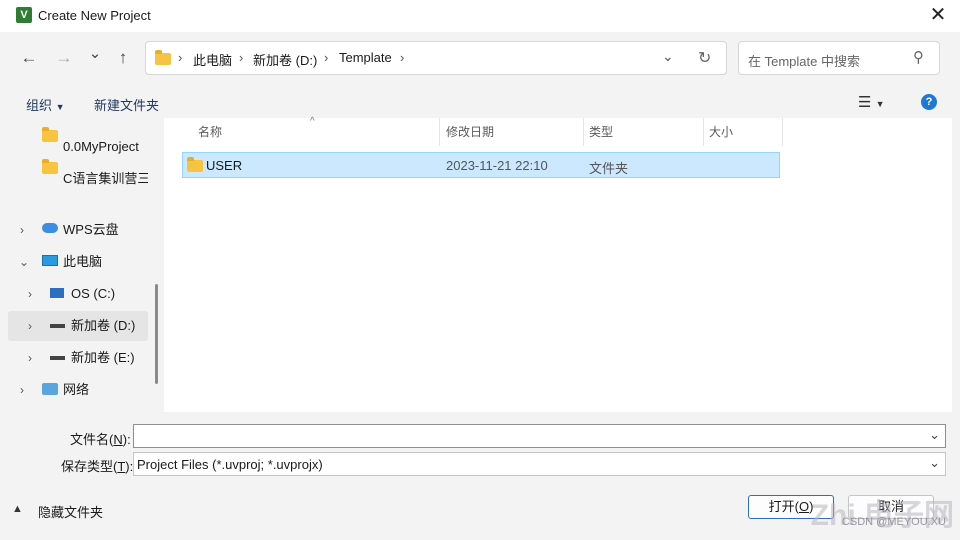 The image size is (960, 540). I want to click on close-button: ✕, so click(938, 16).